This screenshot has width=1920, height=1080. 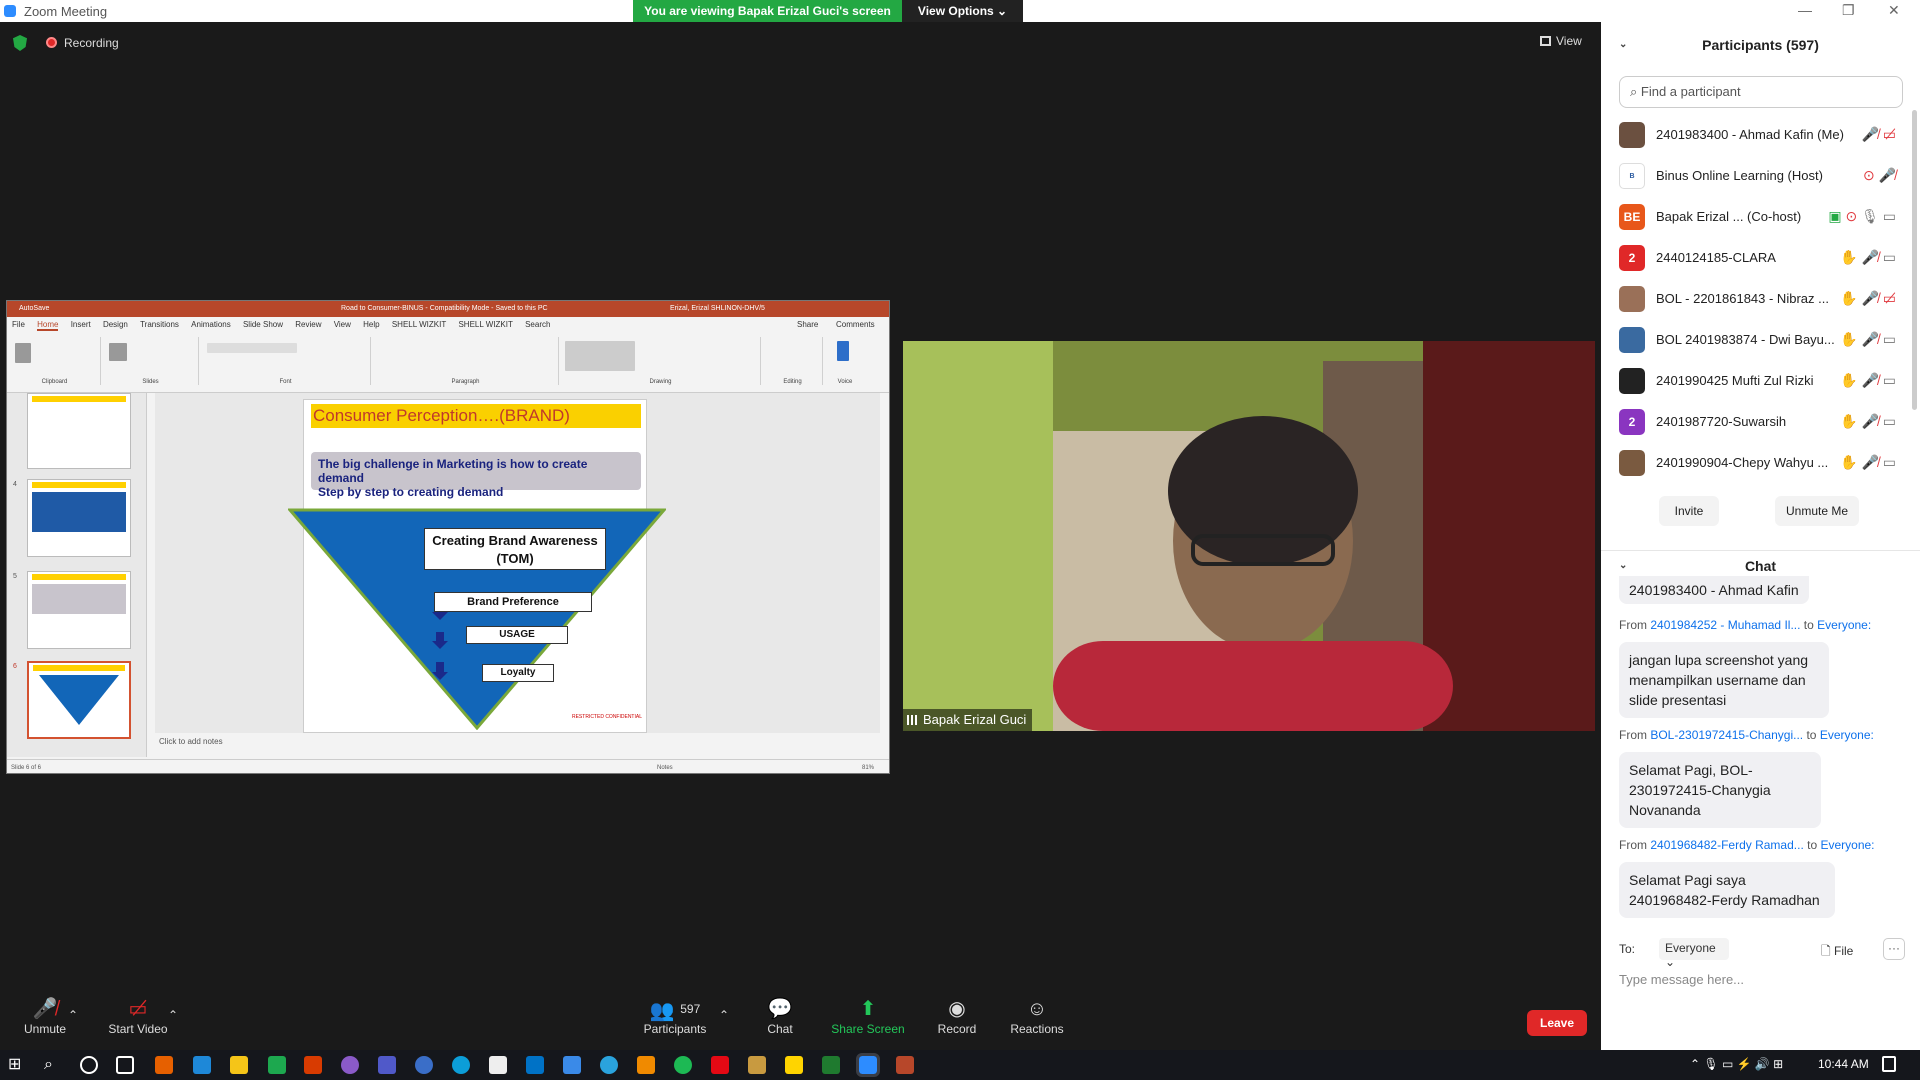 What do you see at coordinates (1761, 92) in the screenshot?
I see `participant-search-input: ⌕ Find a participant` at bounding box center [1761, 92].